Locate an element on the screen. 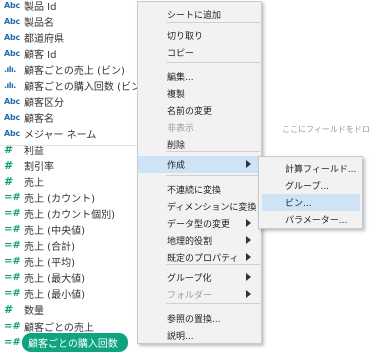 The width and height of the screenshot is (369, 355). field-label-wrap: 売上 (平均) is located at coordinates (49, 261).